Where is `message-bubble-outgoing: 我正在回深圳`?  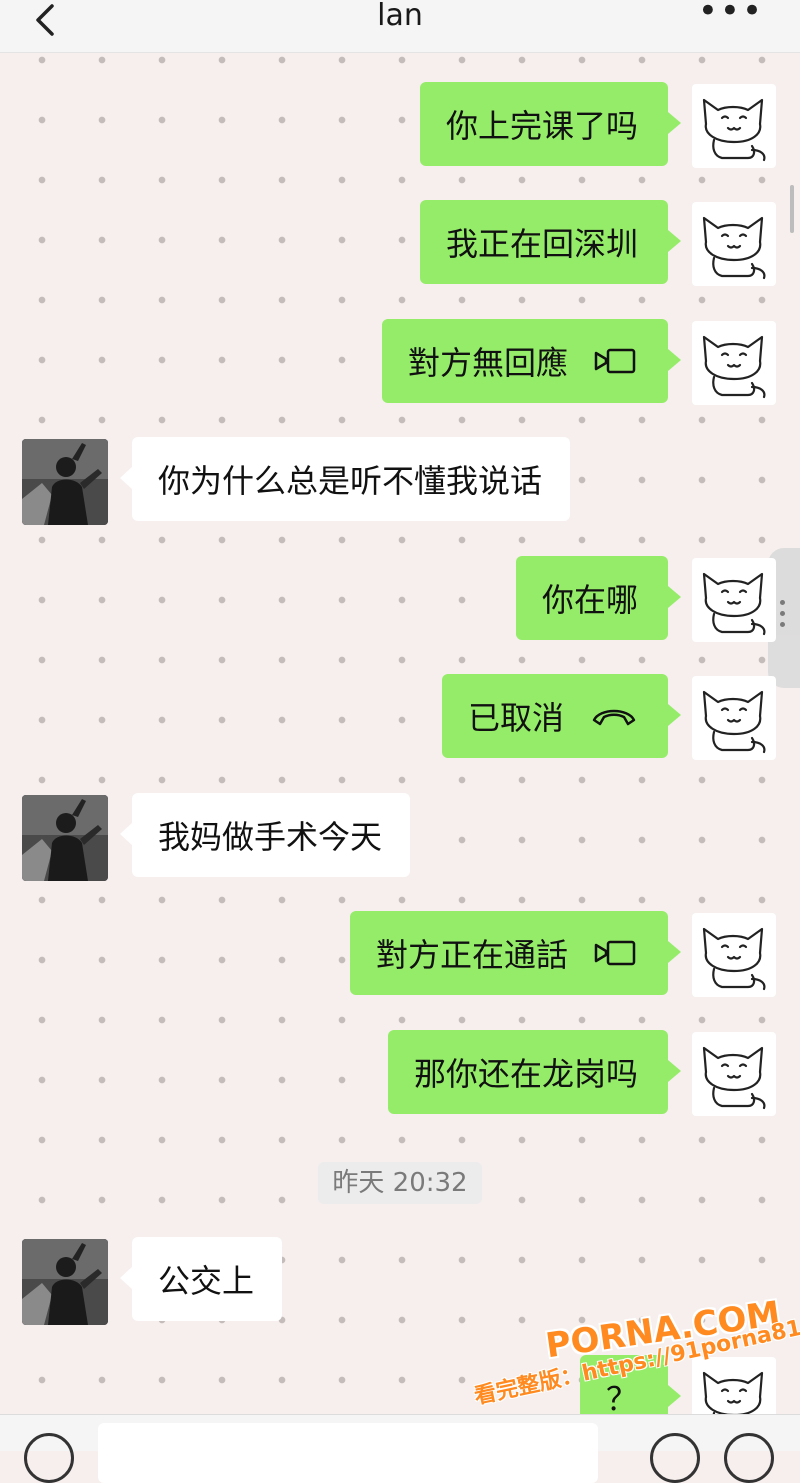 message-bubble-outgoing: 我正在回深圳 is located at coordinates (550, 242).